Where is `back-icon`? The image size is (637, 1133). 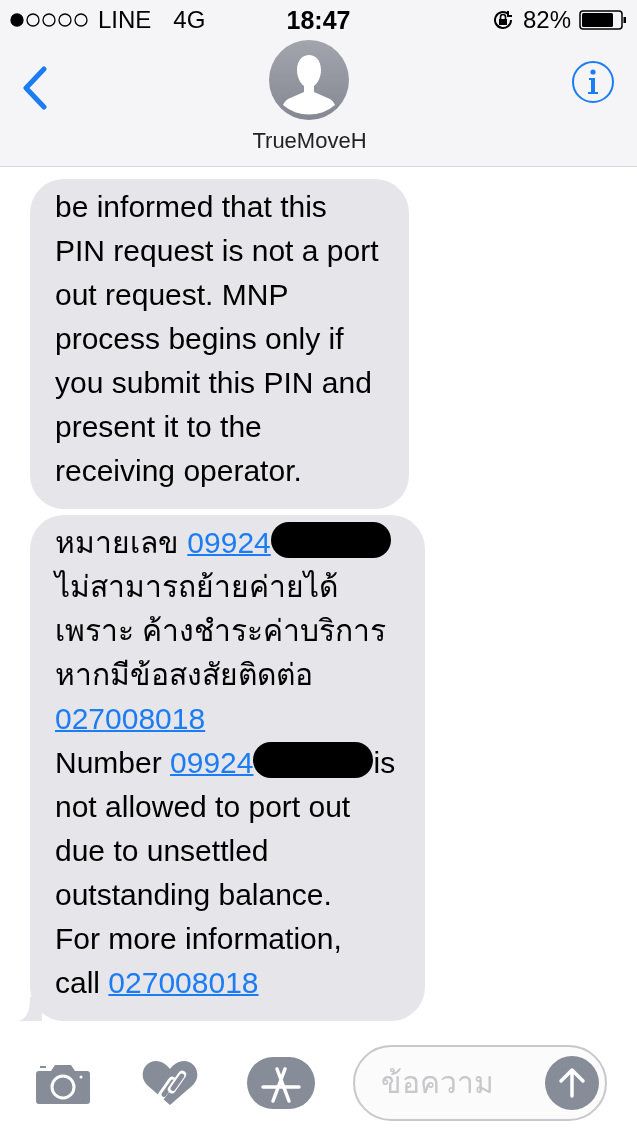
back-icon is located at coordinates (35, 88).